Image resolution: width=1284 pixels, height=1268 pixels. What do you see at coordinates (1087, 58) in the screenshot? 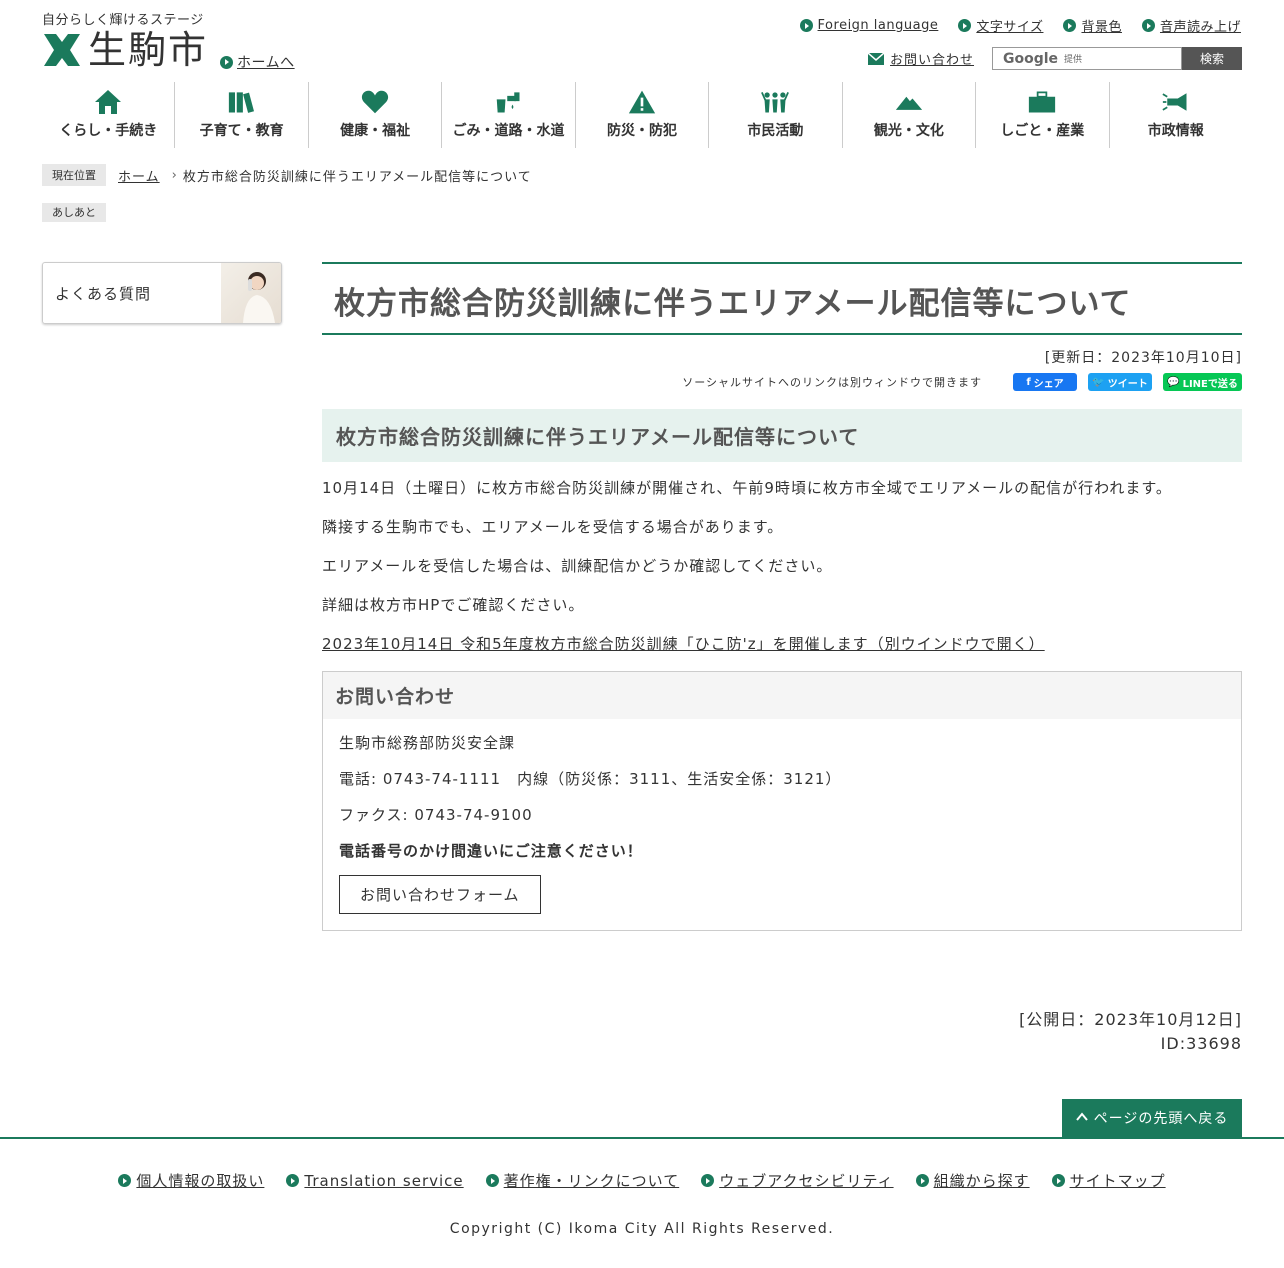
I see `search-input: Google 提供` at bounding box center [1087, 58].